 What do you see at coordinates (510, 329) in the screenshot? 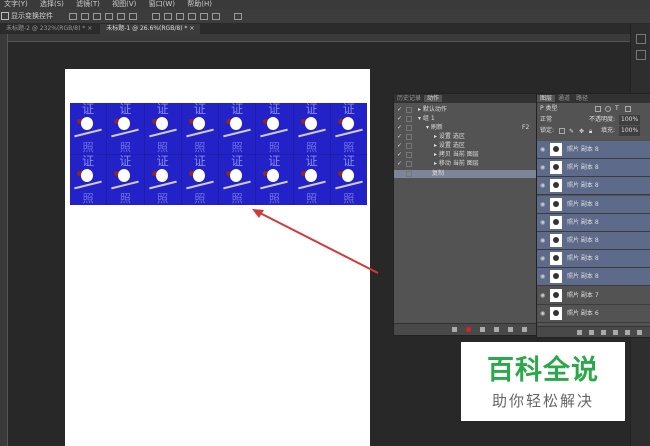
I see `new-action-icon` at bounding box center [510, 329].